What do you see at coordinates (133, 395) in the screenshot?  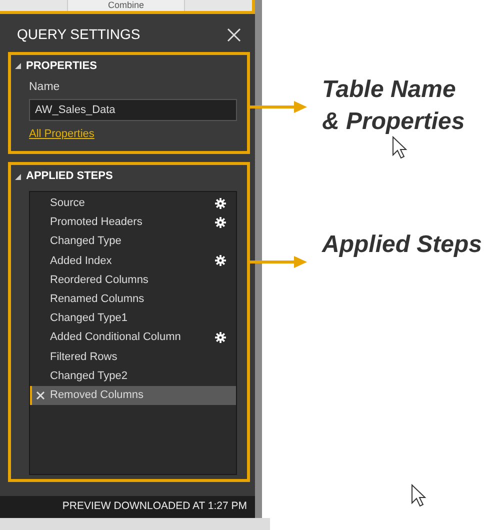 I see `step-item: Removed Columns` at bounding box center [133, 395].